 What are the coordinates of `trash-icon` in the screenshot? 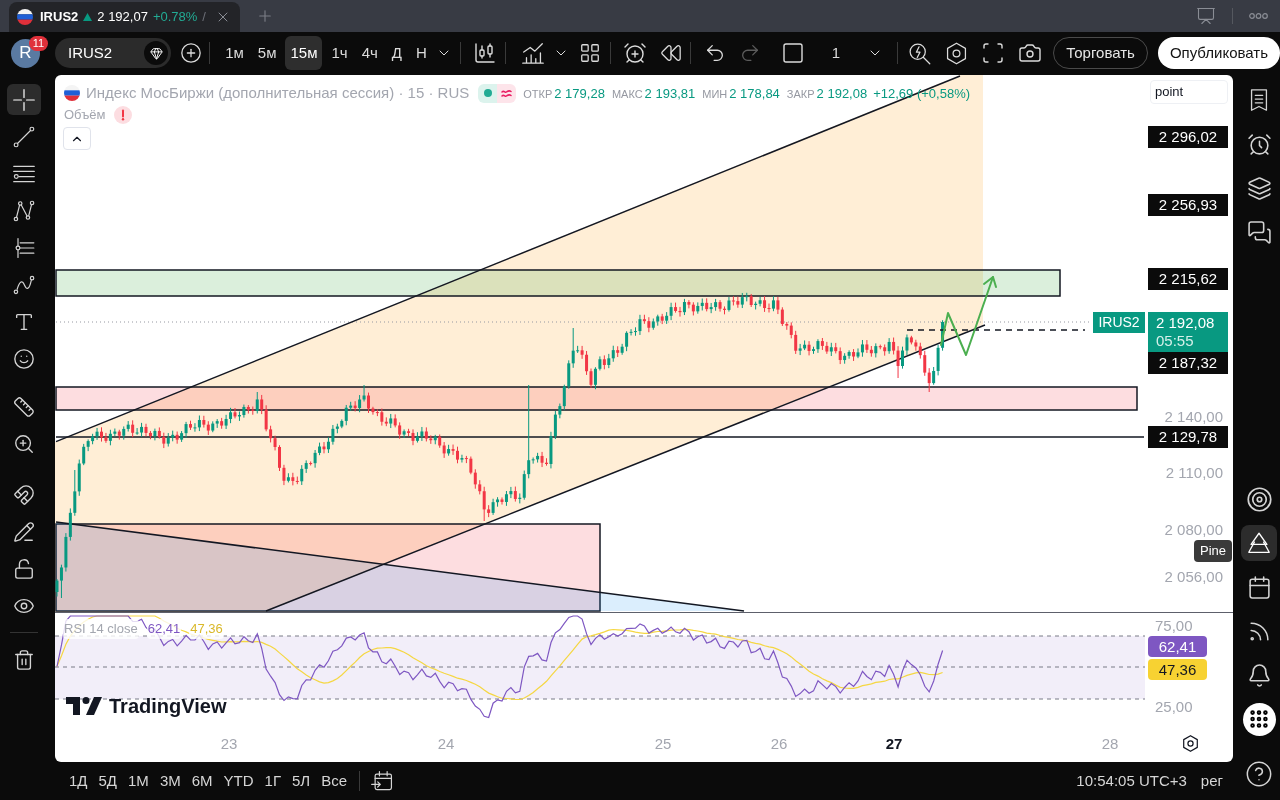 It's located at (24, 659).